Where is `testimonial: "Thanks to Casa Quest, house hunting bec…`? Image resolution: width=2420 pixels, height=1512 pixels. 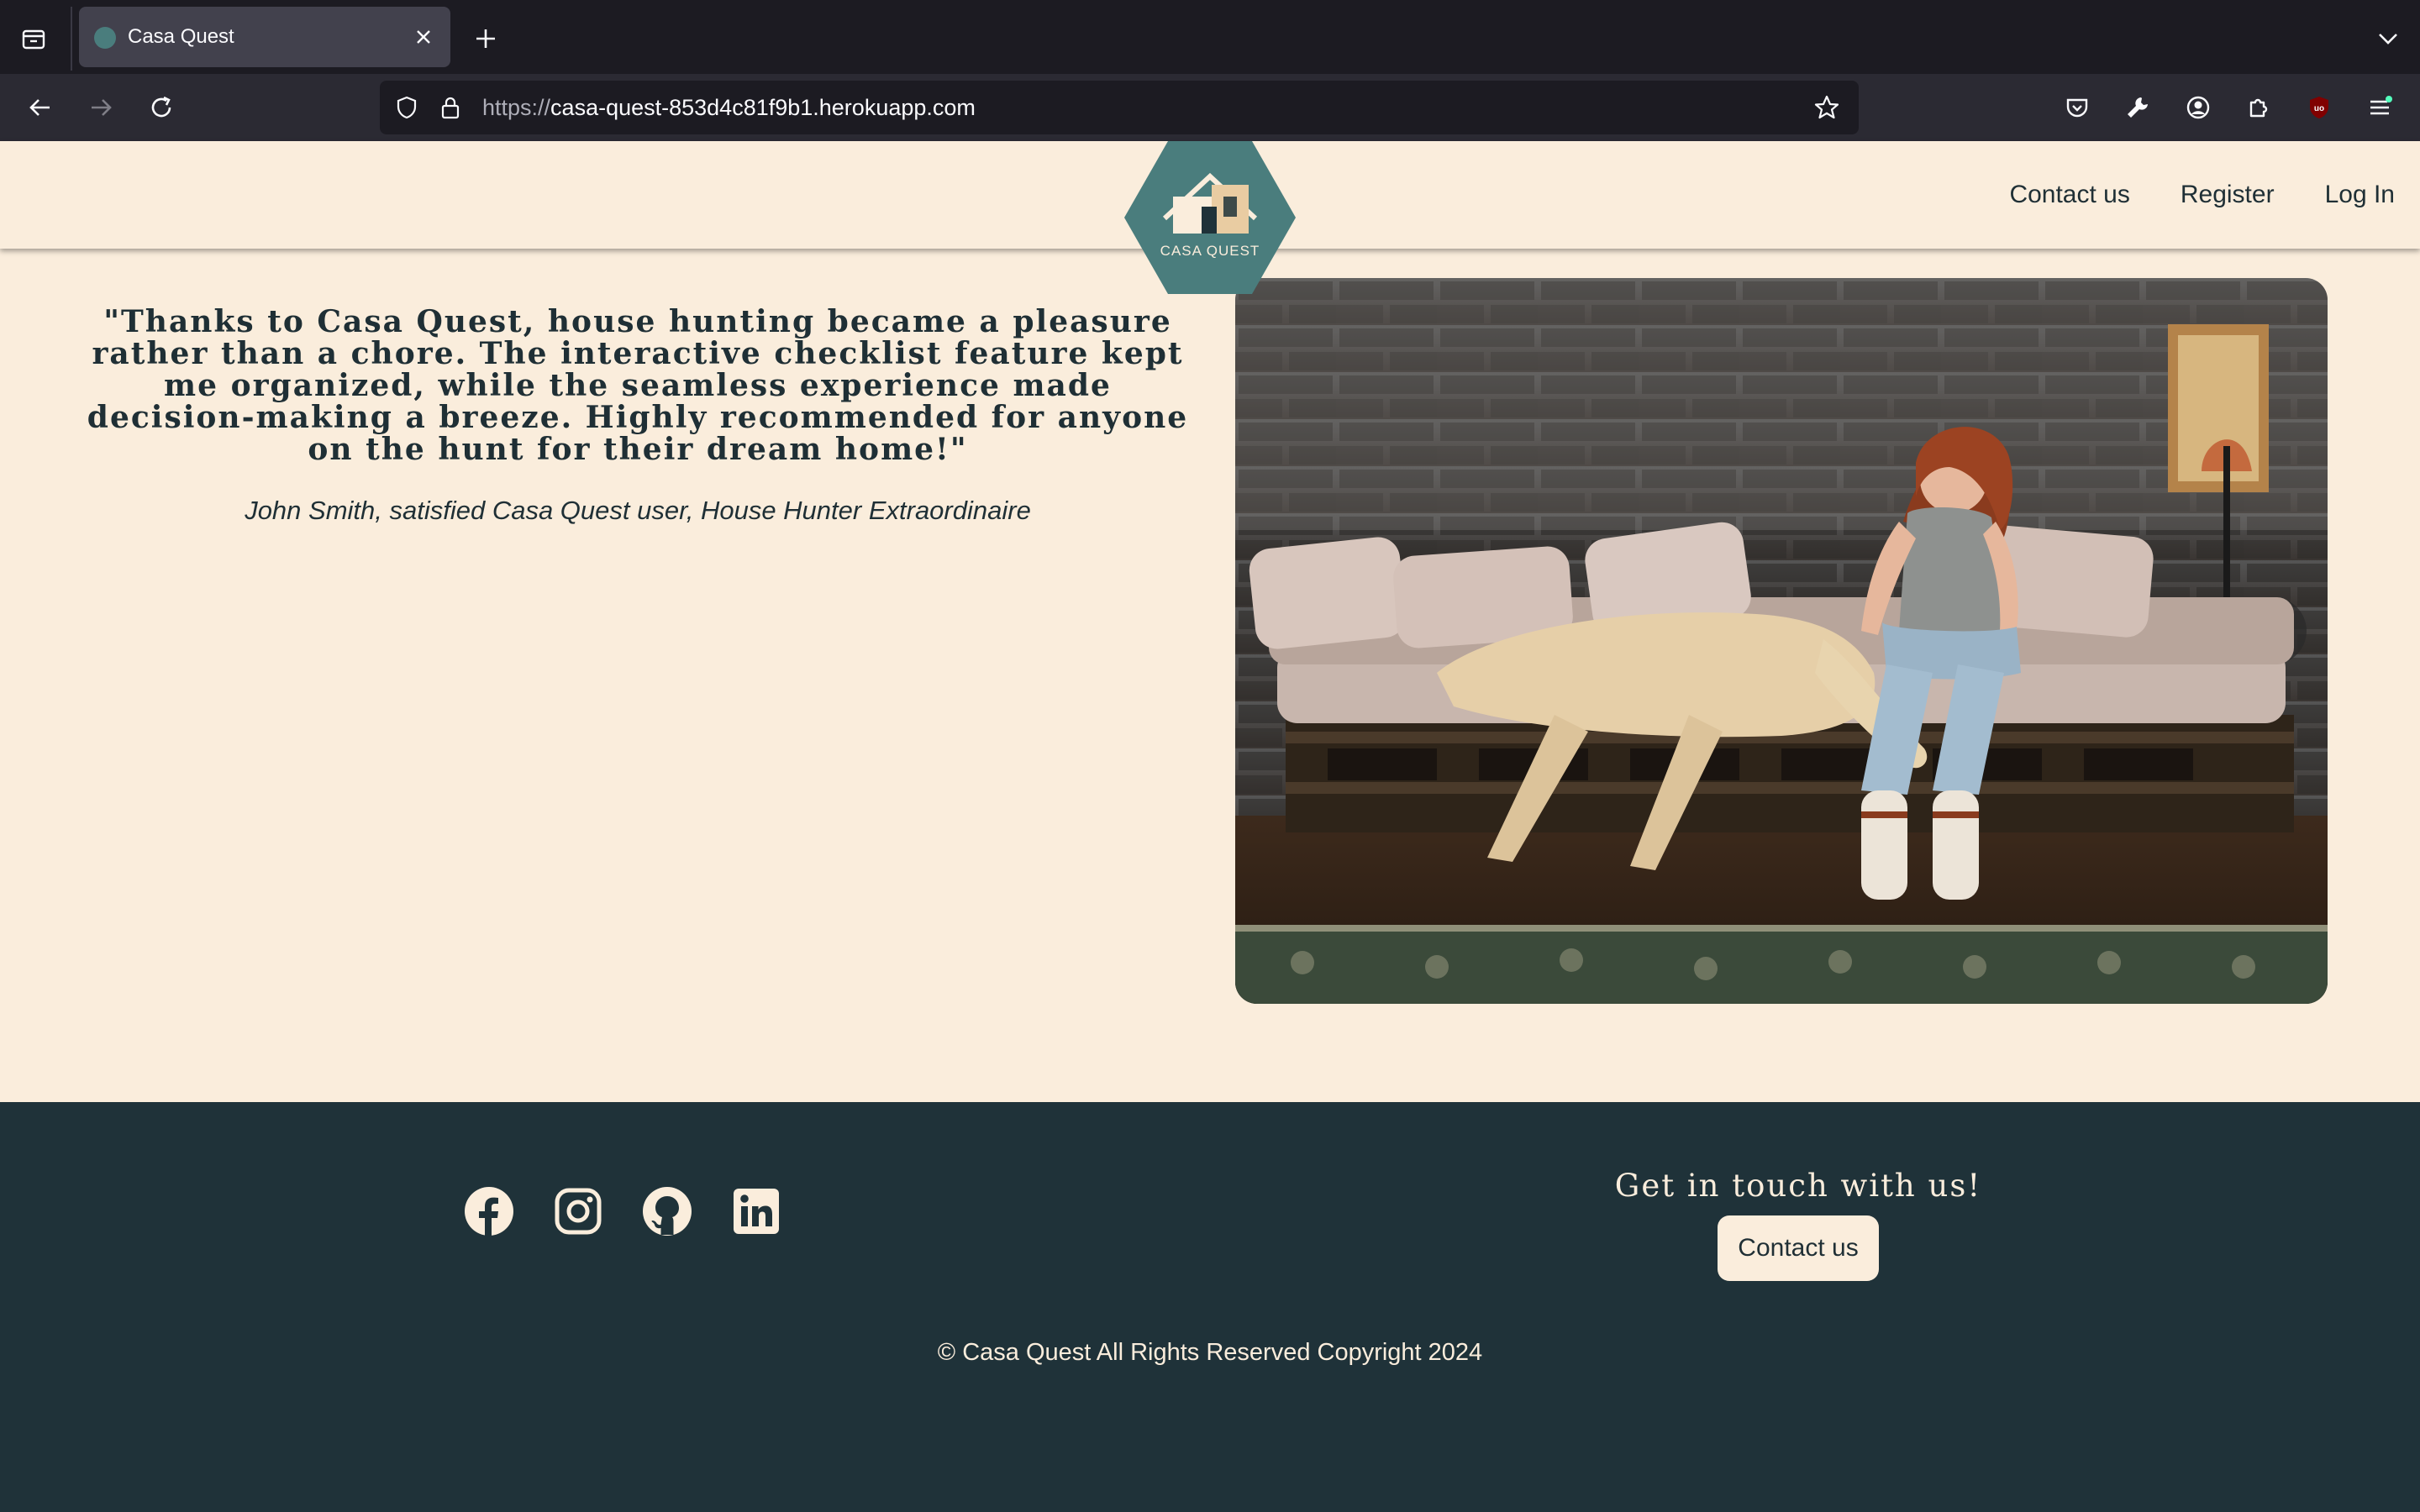 testimonial: "Thanks to Casa Quest, house hunting bec… is located at coordinates (638, 416).